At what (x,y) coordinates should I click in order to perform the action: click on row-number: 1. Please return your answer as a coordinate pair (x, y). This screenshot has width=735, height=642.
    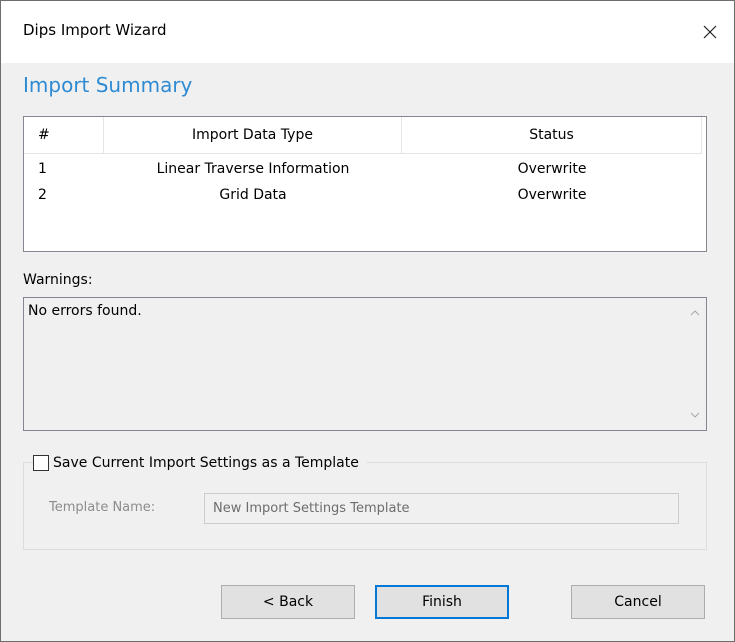
    Looking at the image, I should click on (42, 169).